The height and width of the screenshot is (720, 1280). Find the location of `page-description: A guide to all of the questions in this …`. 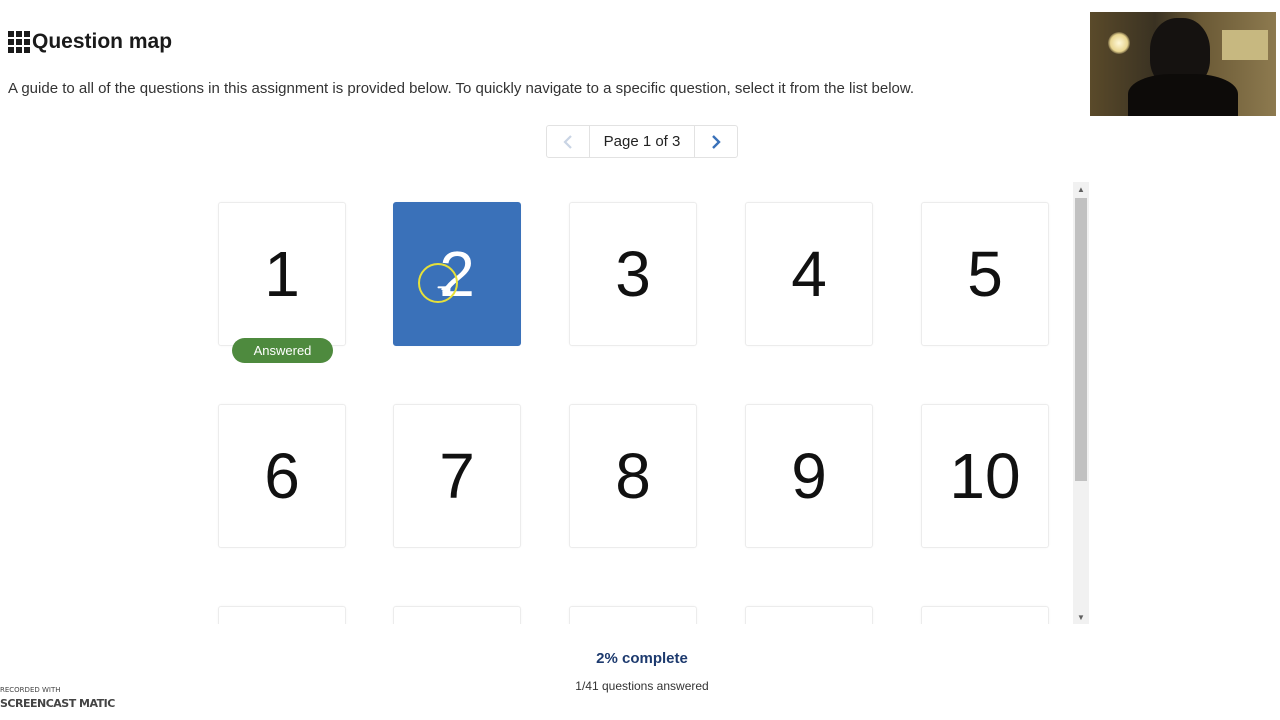

page-description: A guide to all of the questions in this … is located at coordinates (461, 88).